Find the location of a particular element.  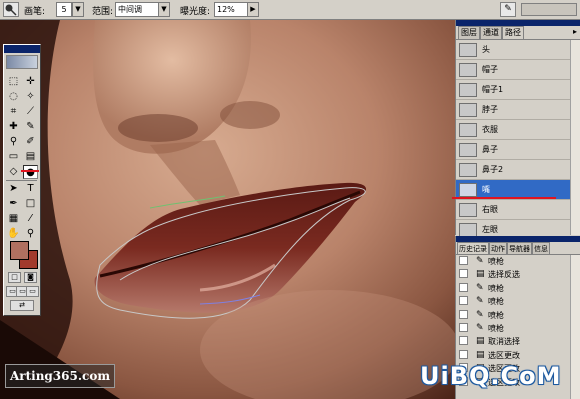

path-name: 右眼 is located at coordinates (490, 209).